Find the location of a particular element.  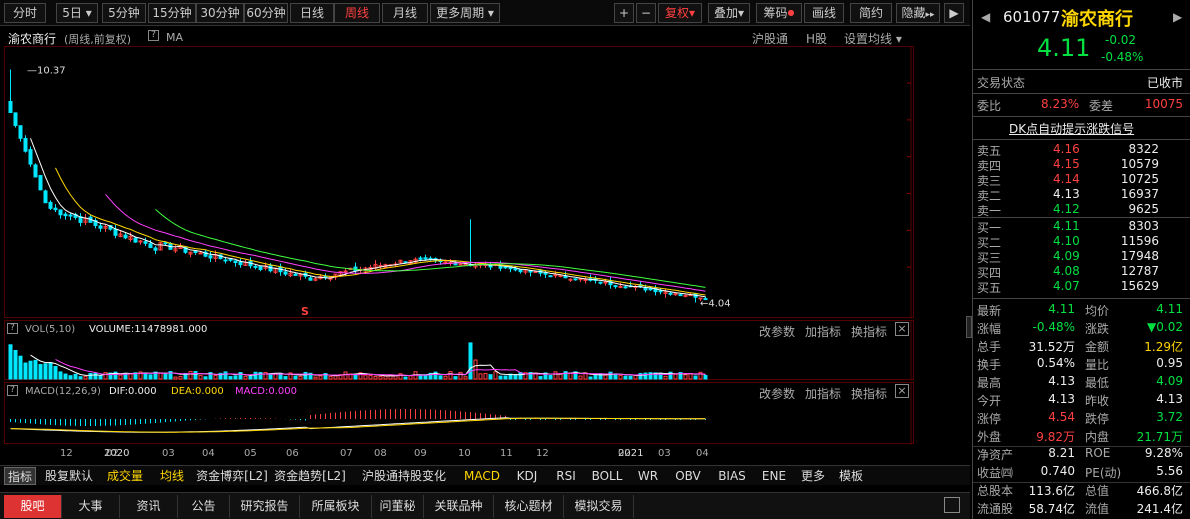

period-tab-week: 周线 is located at coordinates (357, 13).